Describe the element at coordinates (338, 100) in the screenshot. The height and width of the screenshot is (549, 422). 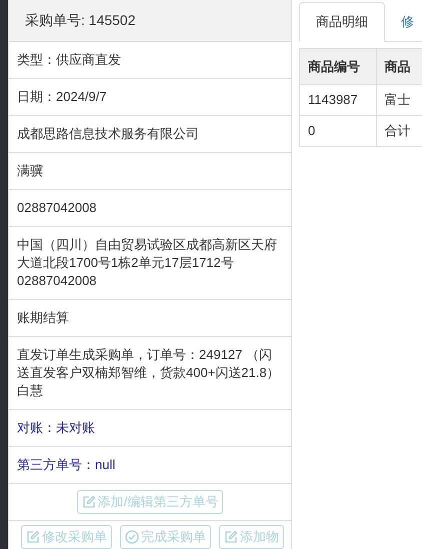
I see `table-cell: 1143987` at that location.